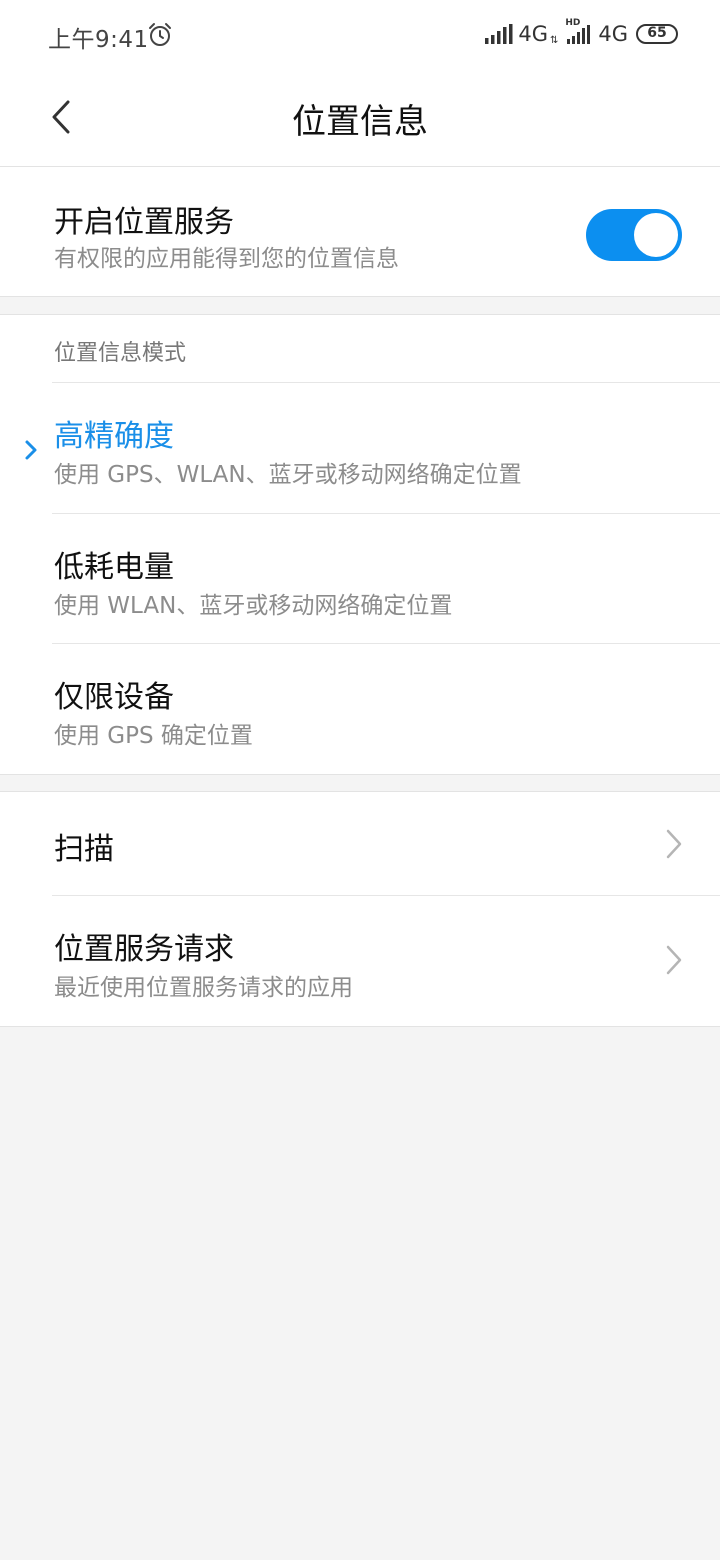 This screenshot has width=720, height=1560. I want to click on mode-option-subtitle: 使用 WLAN、蓝牙或移动网络确定位置, so click(253, 606).